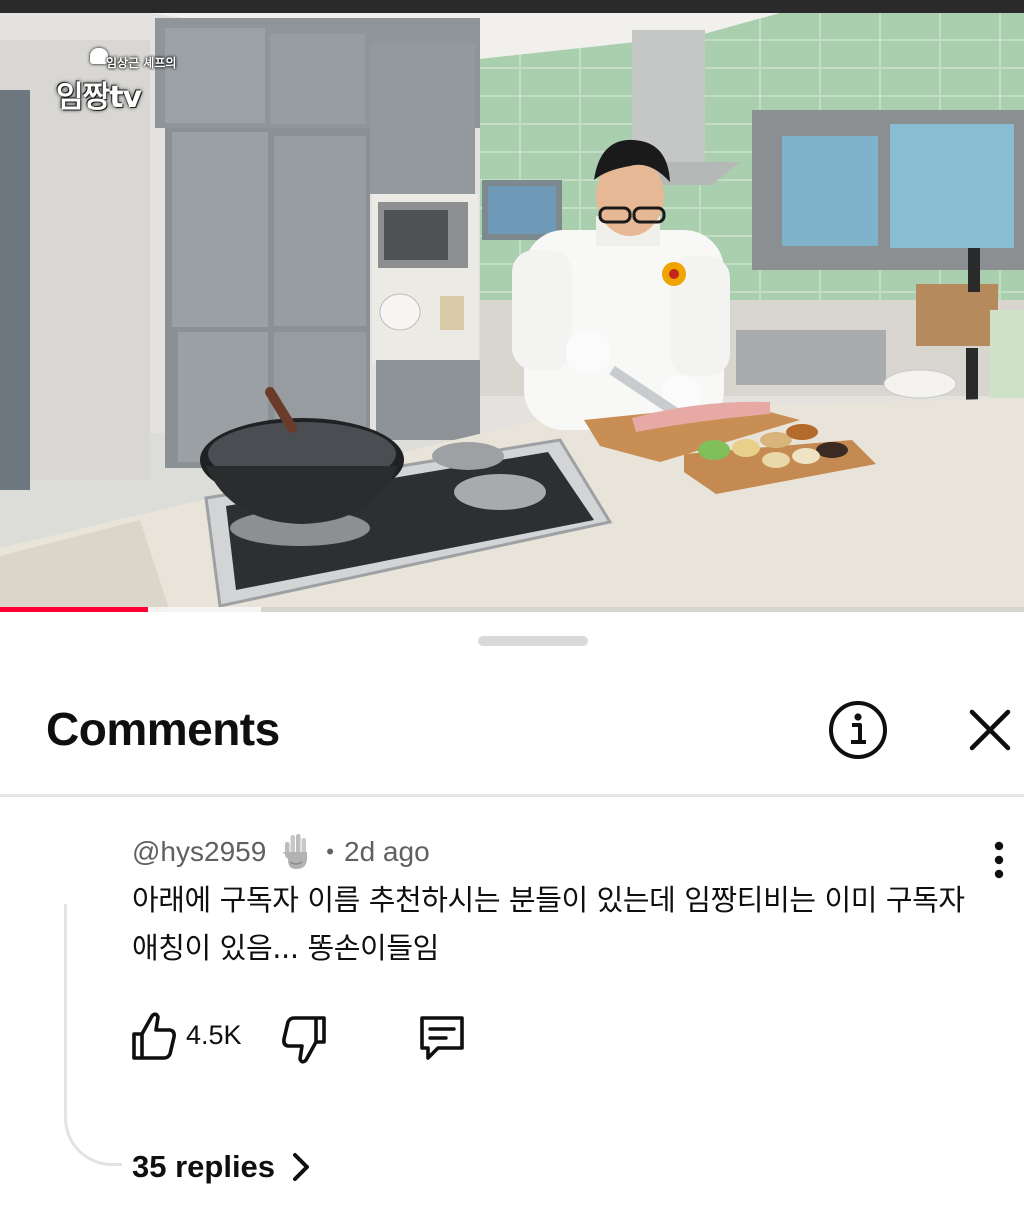  Describe the element at coordinates (99, 97) in the screenshot. I see `channel-watermark-title: 임짱tv` at that location.